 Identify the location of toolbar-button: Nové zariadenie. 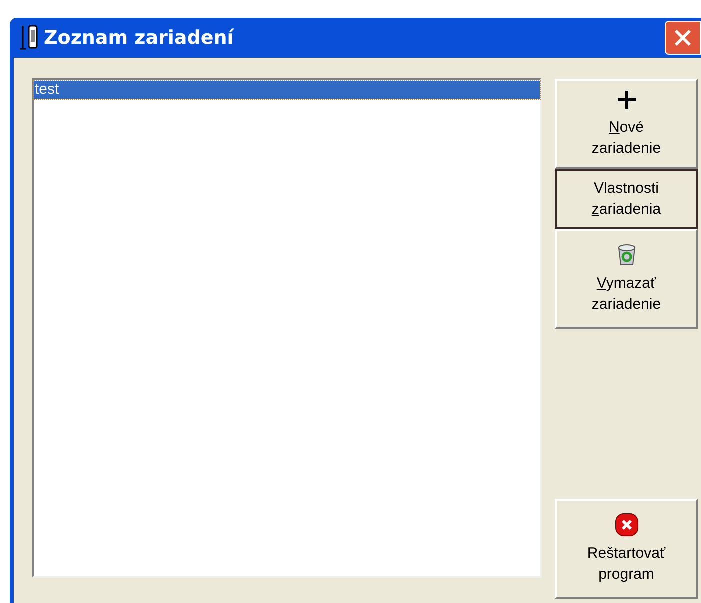
(626, 124).